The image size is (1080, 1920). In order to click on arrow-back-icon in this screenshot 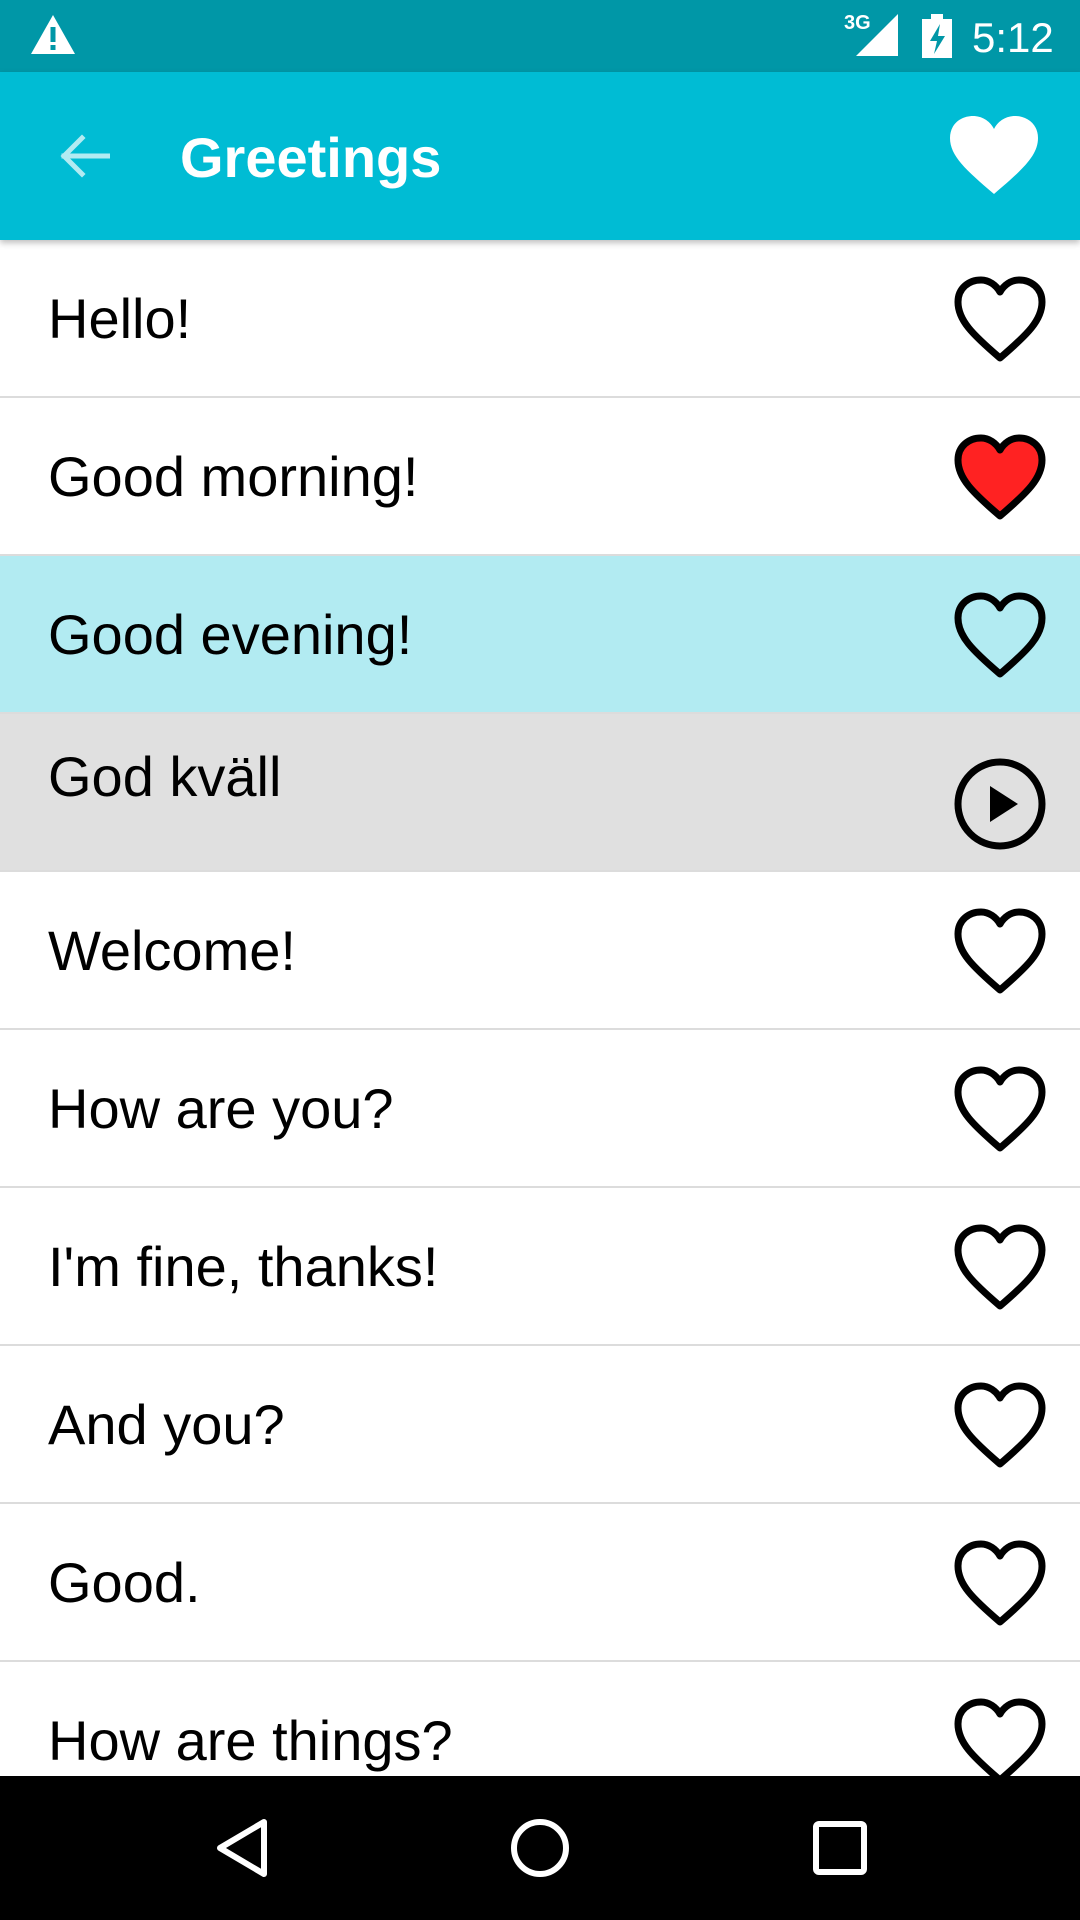, I will do `click(85, 156)`.